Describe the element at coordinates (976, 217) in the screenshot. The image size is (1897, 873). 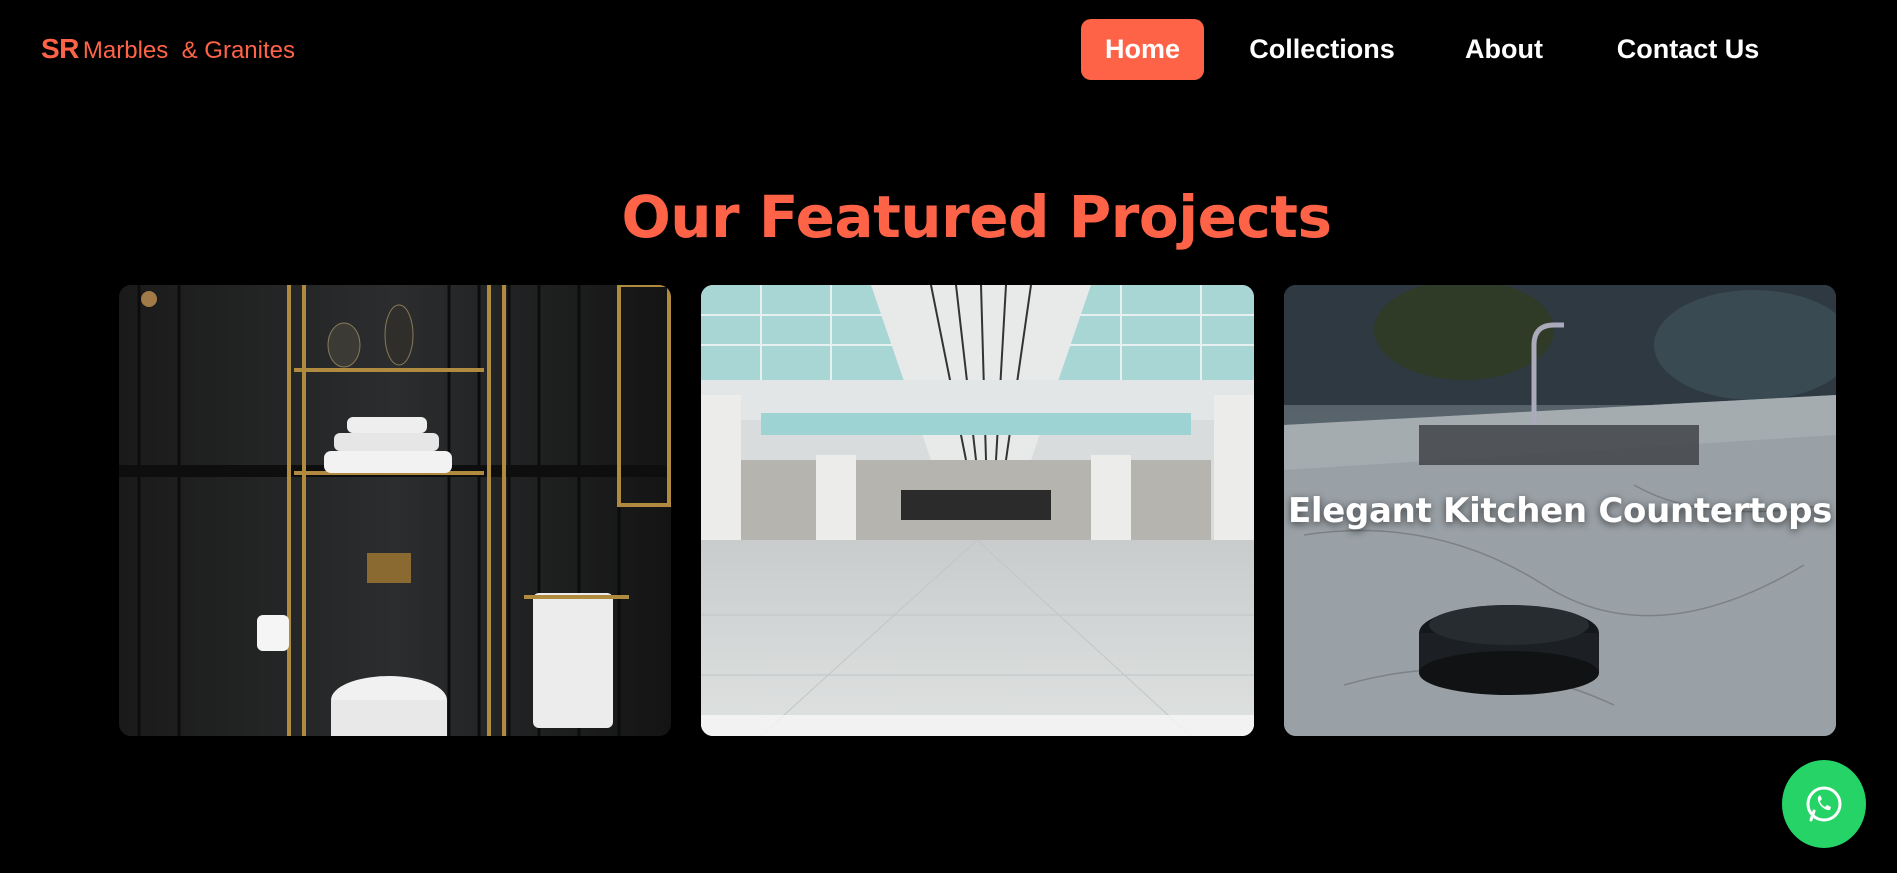
I see `section-title: Our Featured Projects` at that location.